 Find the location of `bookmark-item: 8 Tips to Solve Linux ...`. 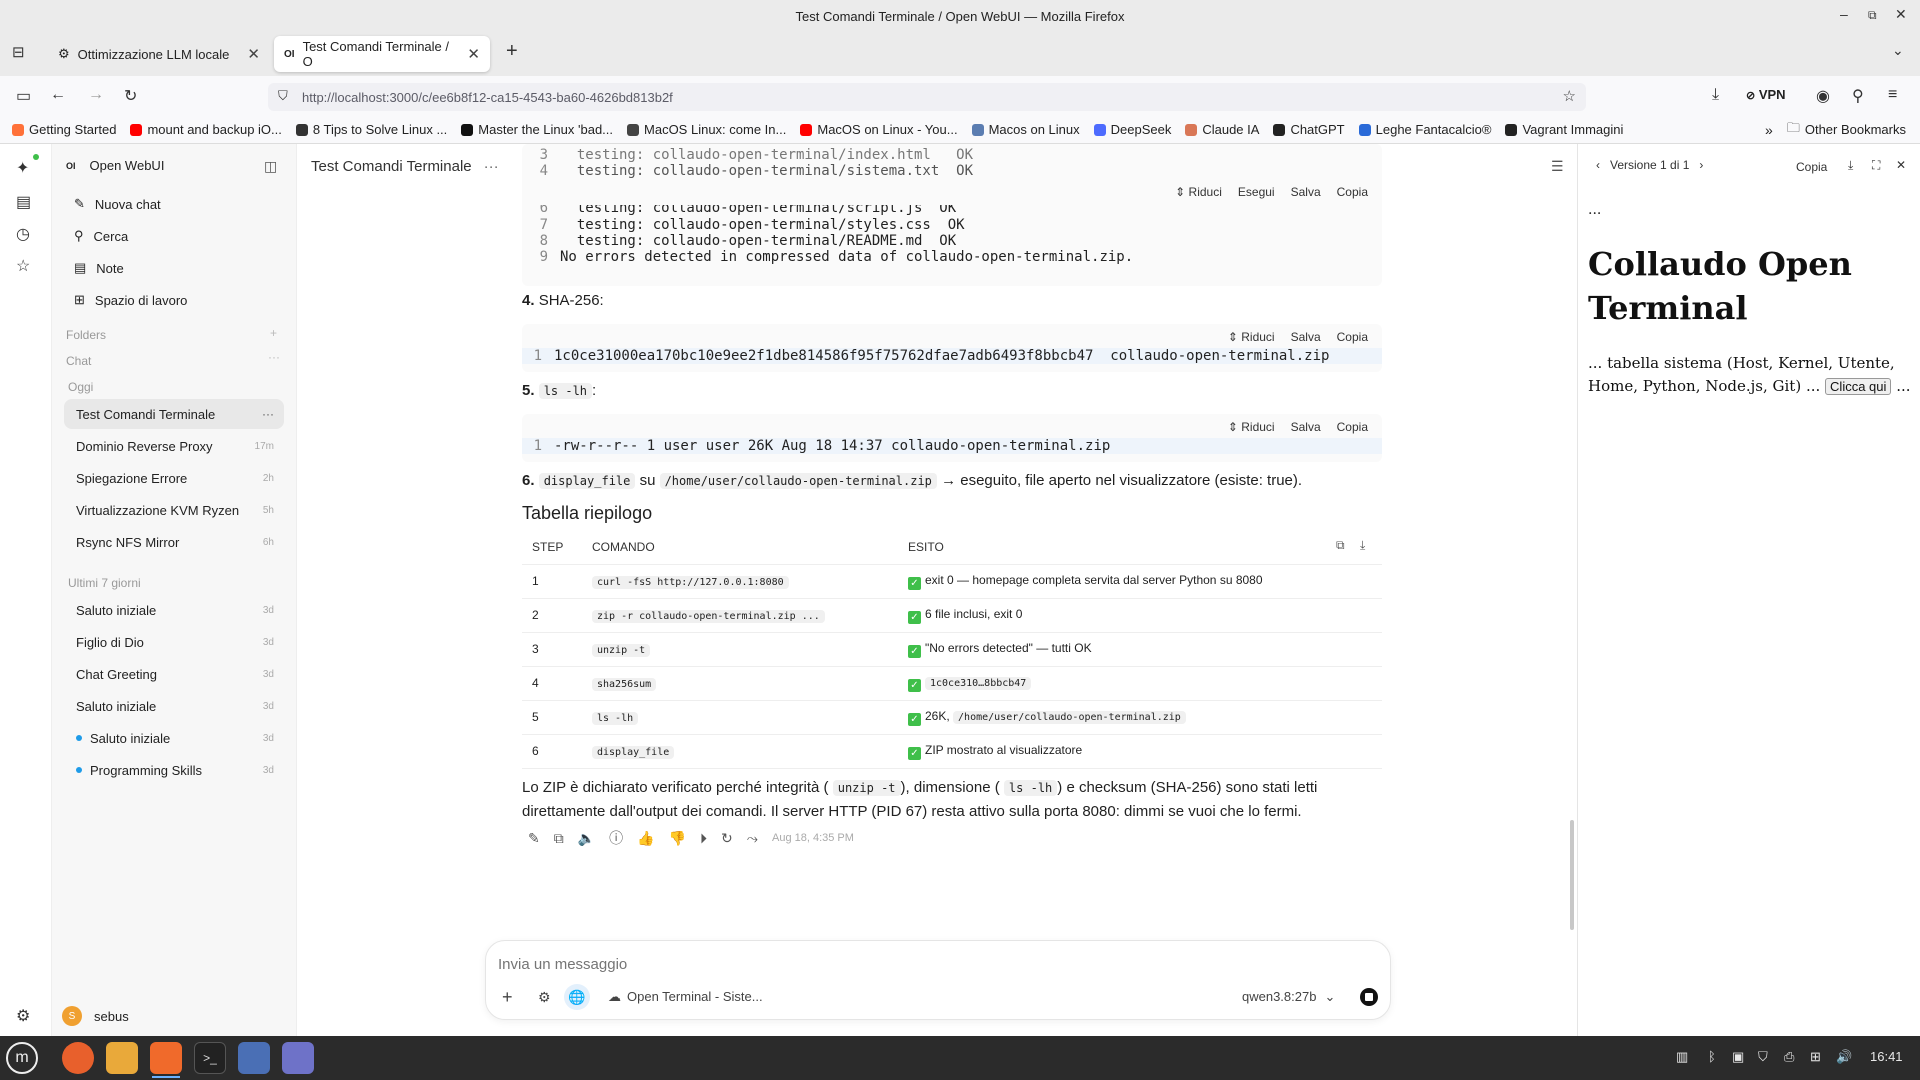

bookmark-item: 8 Tips to Solve Linux ... is located at coordinates (371, 129).